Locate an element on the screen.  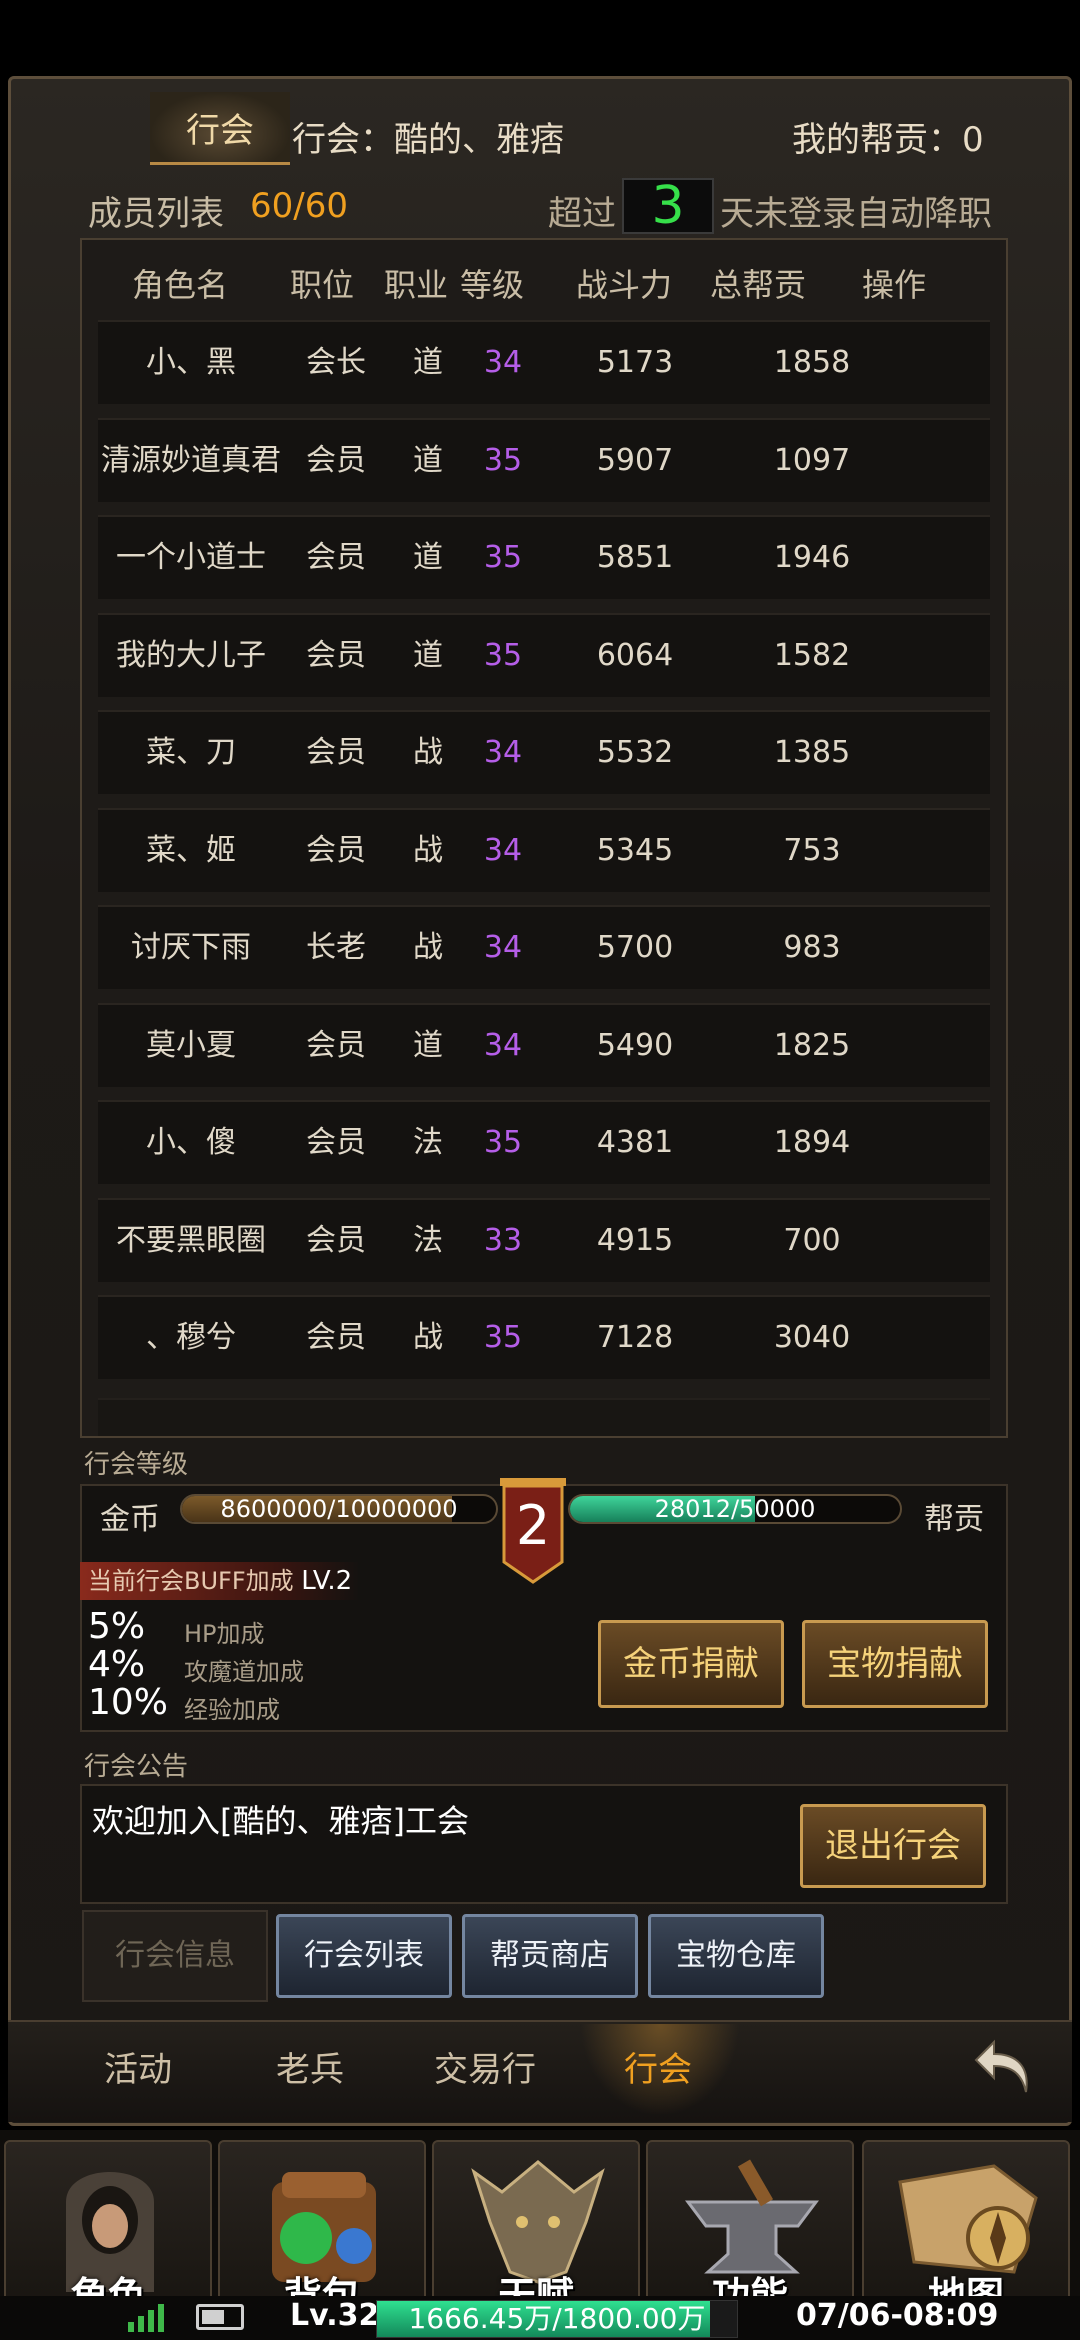
contribution-progress-bar: 28012/50000 is located at coordinates (735, 1509).